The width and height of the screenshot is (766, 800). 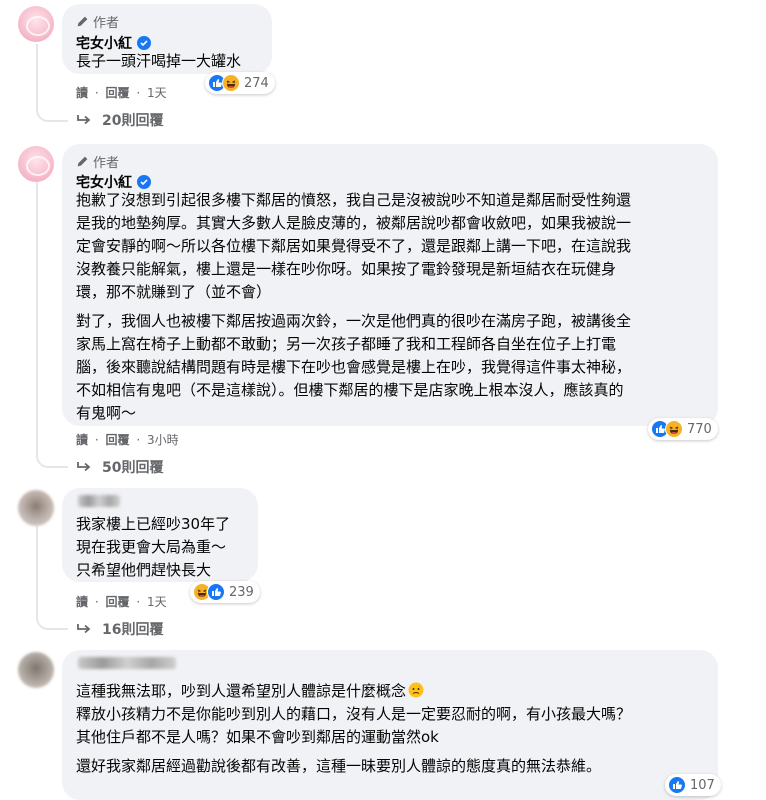 I want to click on comment-actions: 讀 · 回覆 · 3小時, so click(x=127, y=439).